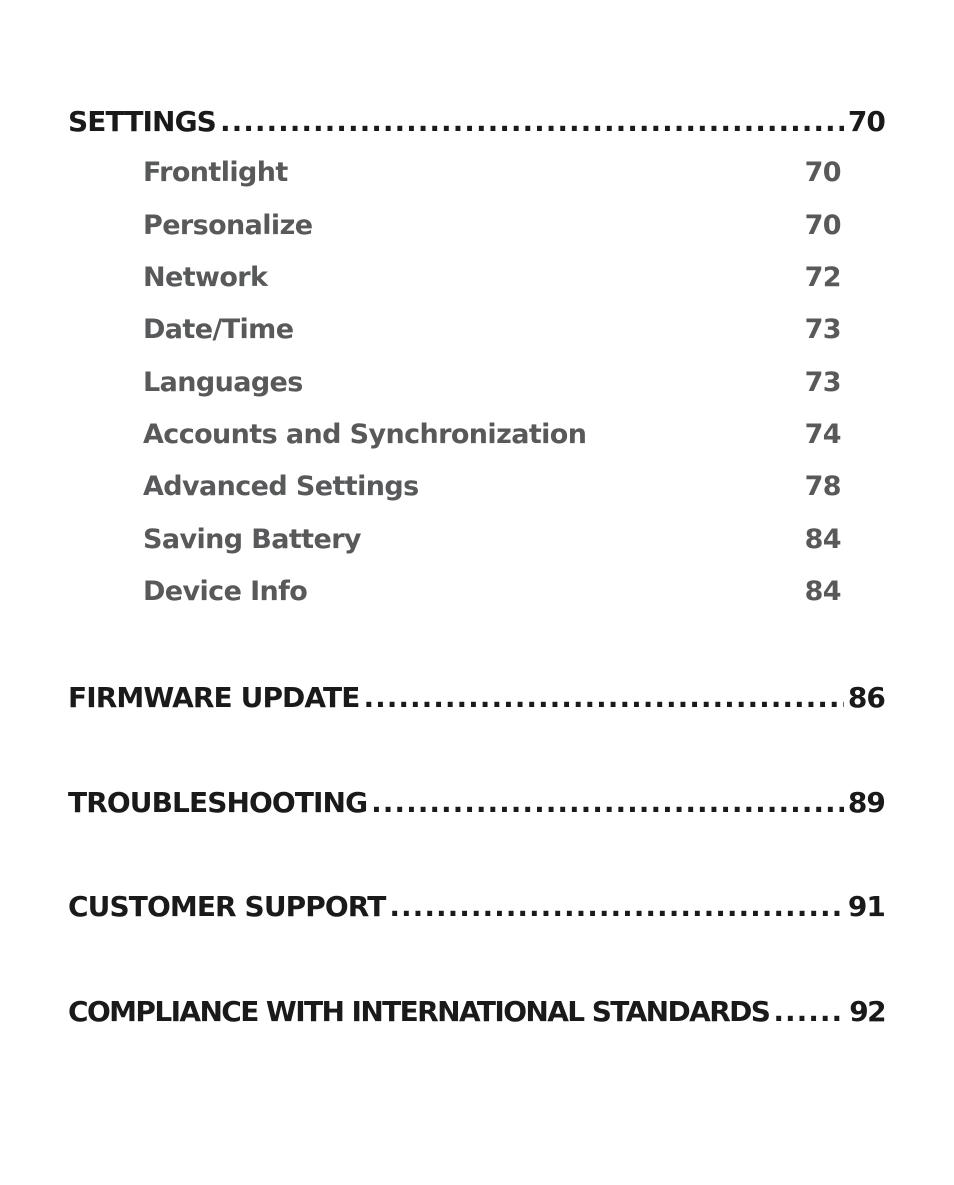 This screenshot has width=954, height=1185. I want to click on toc-subentry: Languages 73, so click(492, 387).